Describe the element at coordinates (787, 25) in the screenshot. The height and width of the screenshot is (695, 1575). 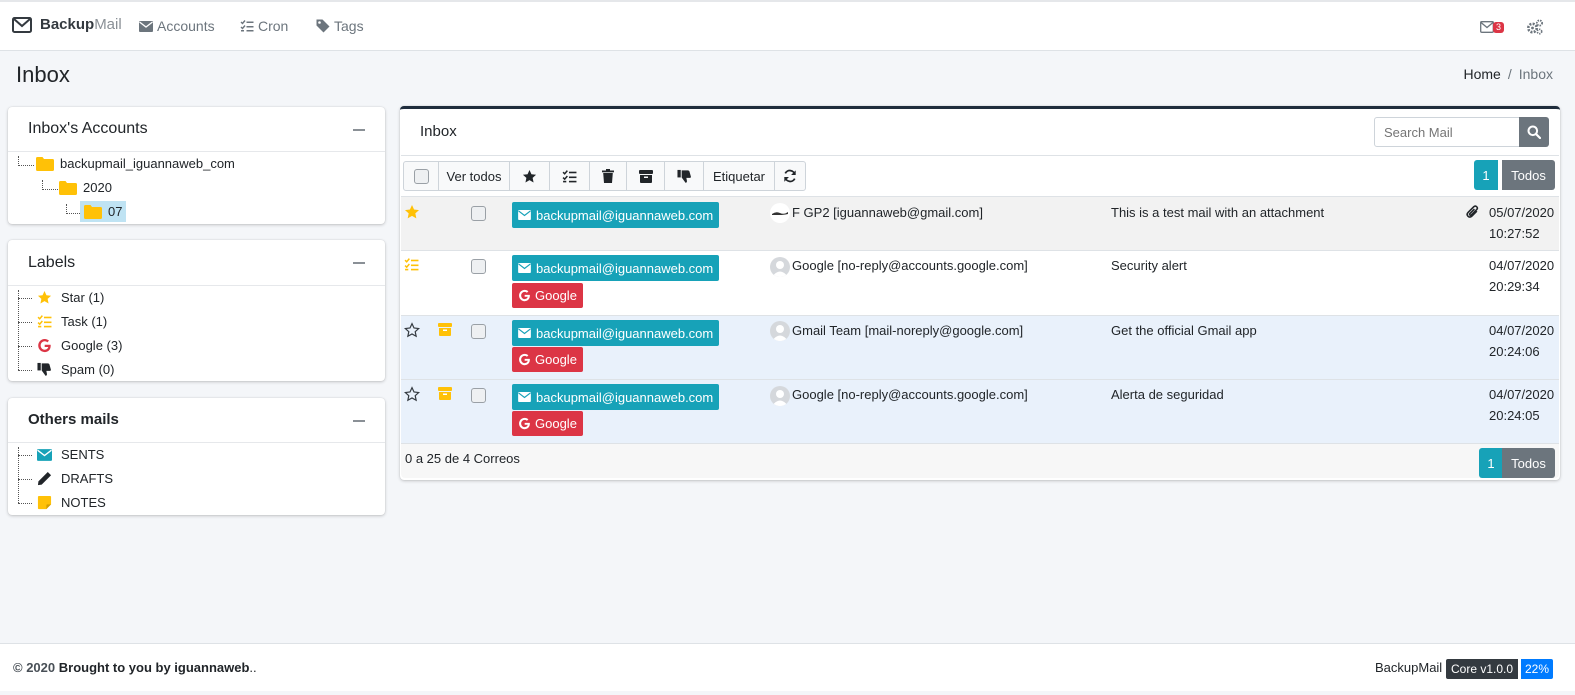
I see `top-navbar: BackupMail Accounts Cron Tags 3` at that location.